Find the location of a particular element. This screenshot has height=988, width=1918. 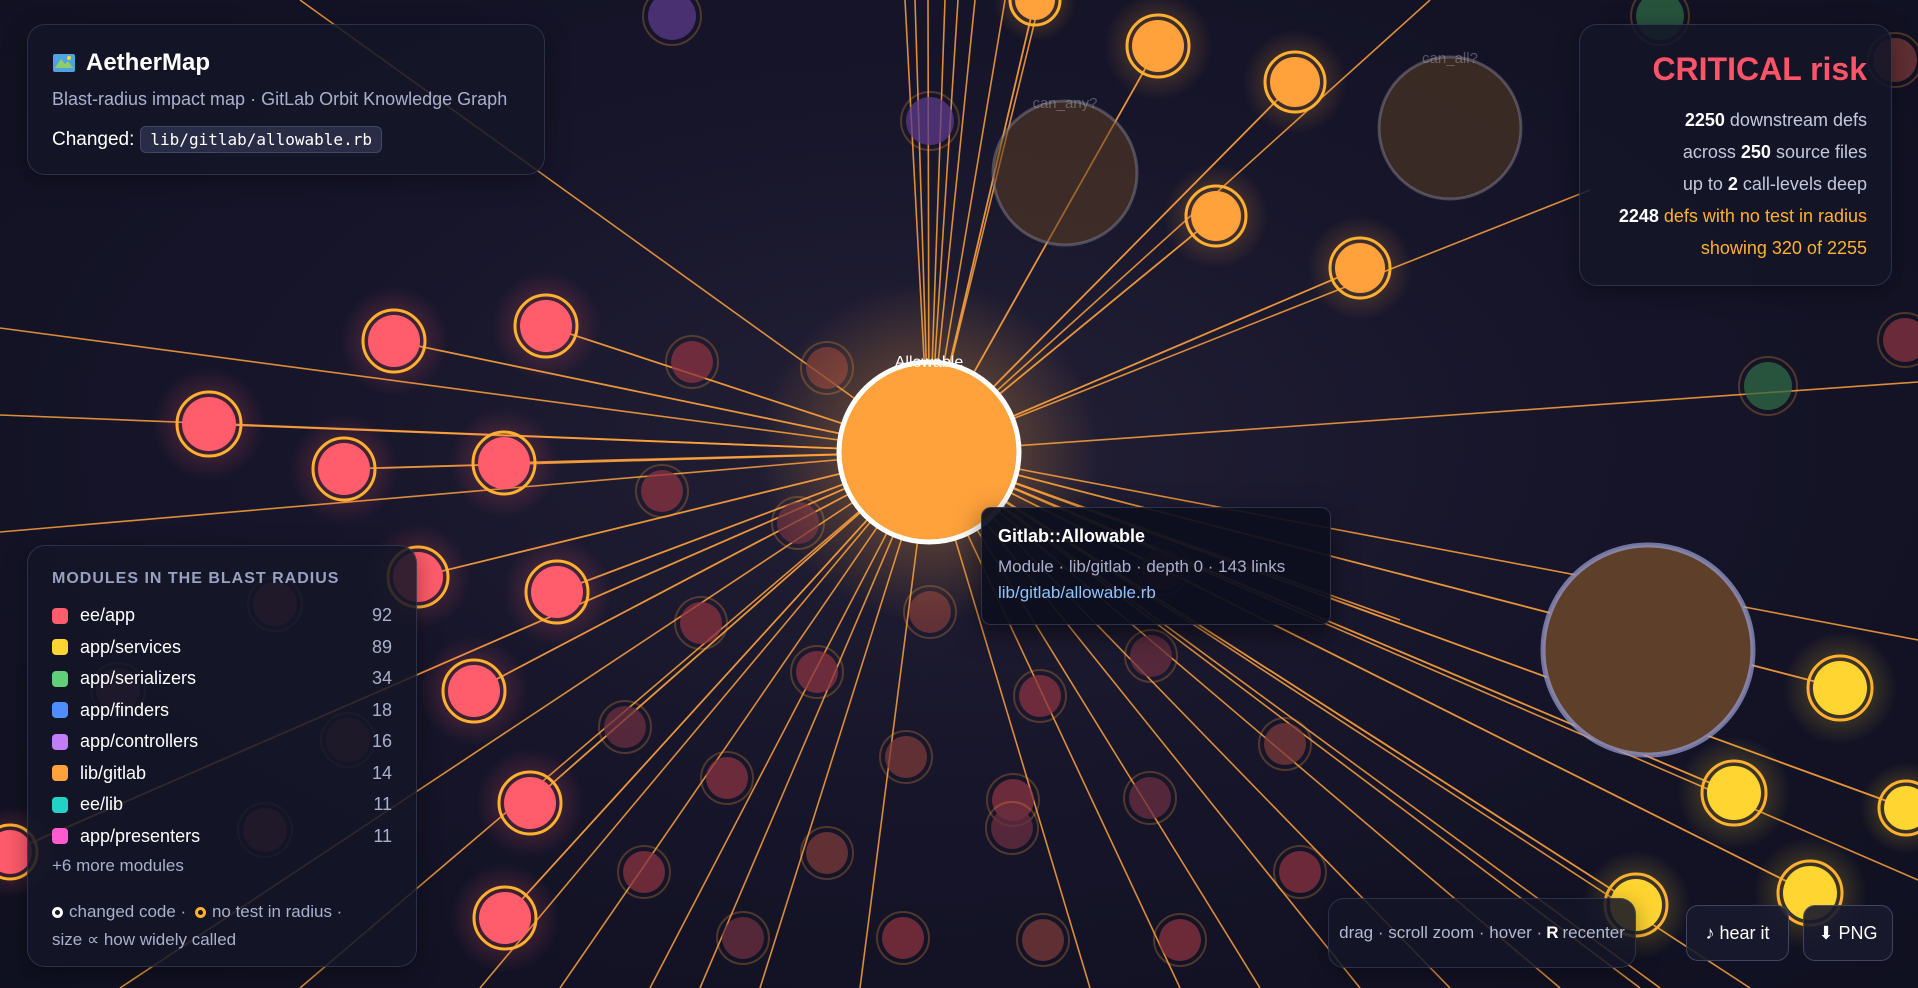

risk-level: CRITICAL risk is located at coordinates (1759, 69).